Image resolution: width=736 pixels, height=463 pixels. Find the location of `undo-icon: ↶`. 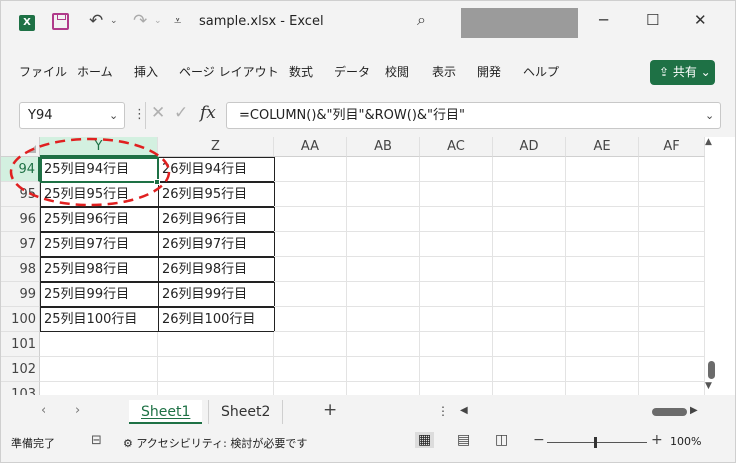

undo-icon: ↶ is located at coordinates (96, 21).